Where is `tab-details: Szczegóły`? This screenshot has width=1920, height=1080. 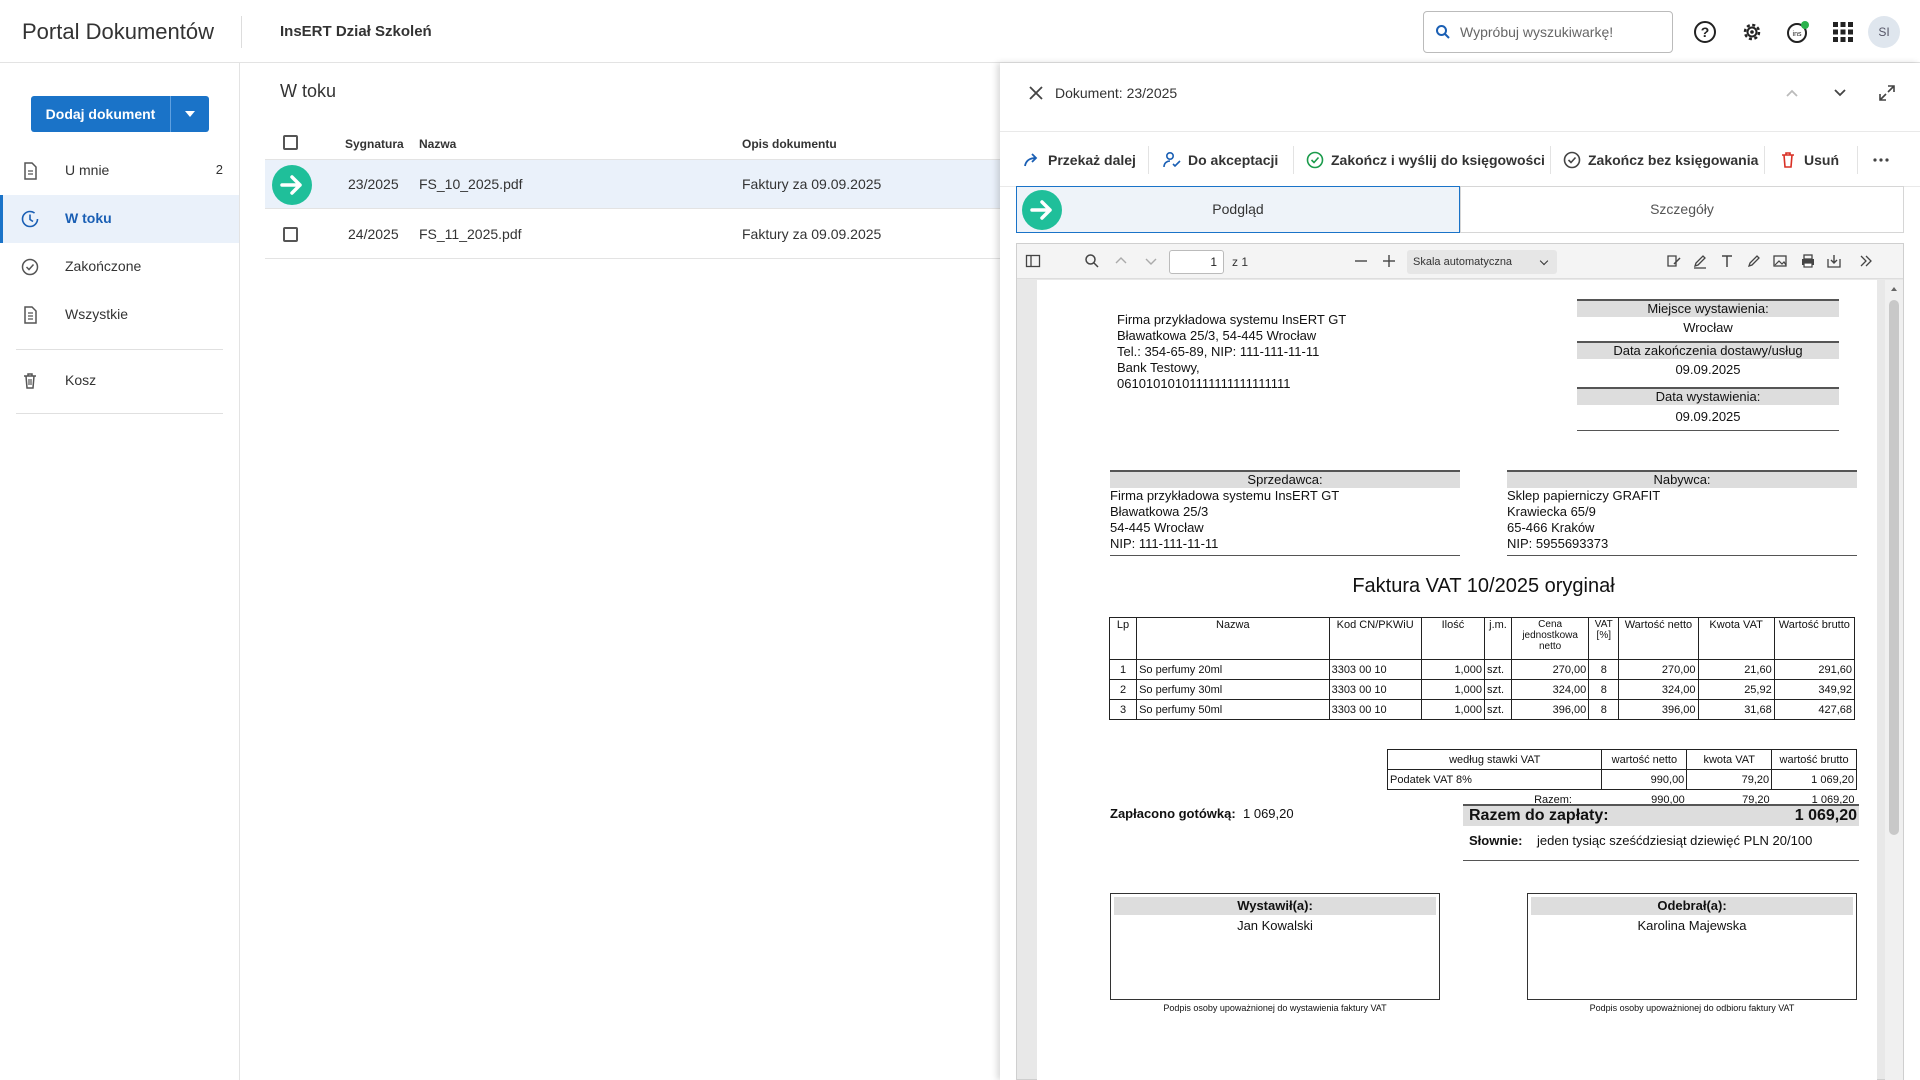
tab-details: Szczegóły is located at coordinates (1682, 209).